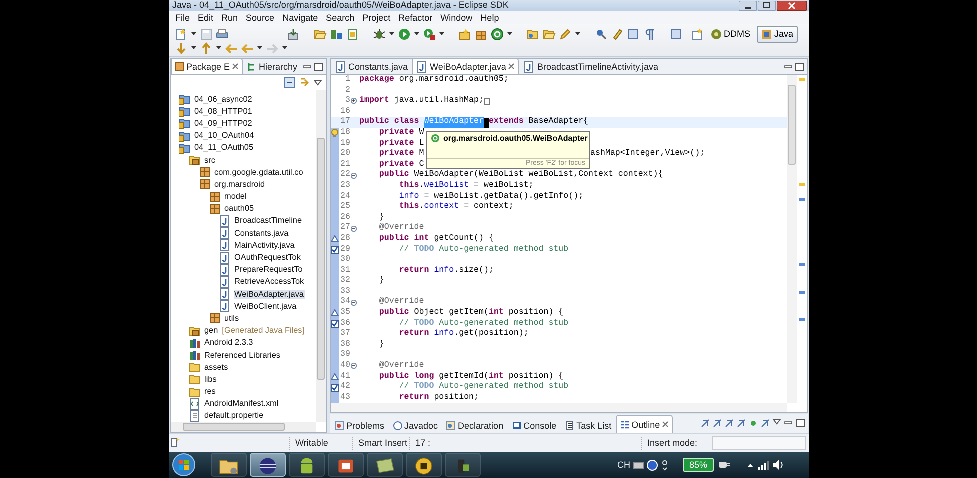 The width and height of the screenshot is (977, 478). I want to click on download-icon, so click(293, 34).